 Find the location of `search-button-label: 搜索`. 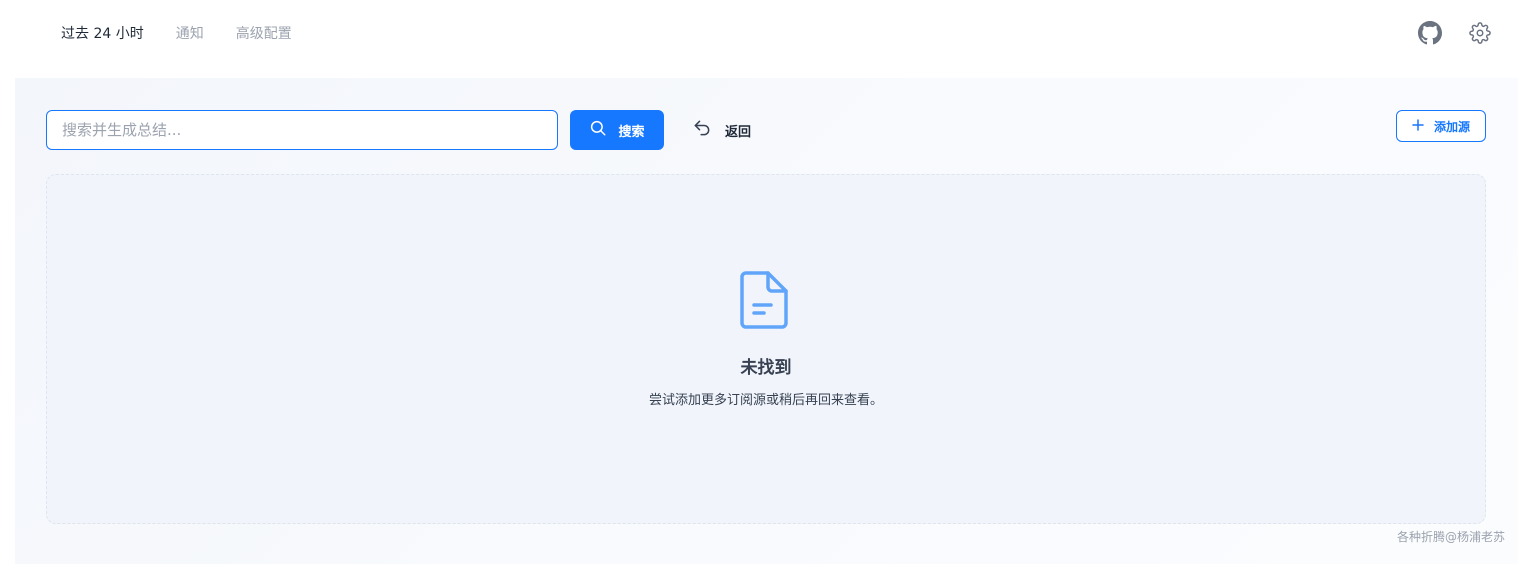

search-button-label: 搜索 is located at coordinates (631, 132).